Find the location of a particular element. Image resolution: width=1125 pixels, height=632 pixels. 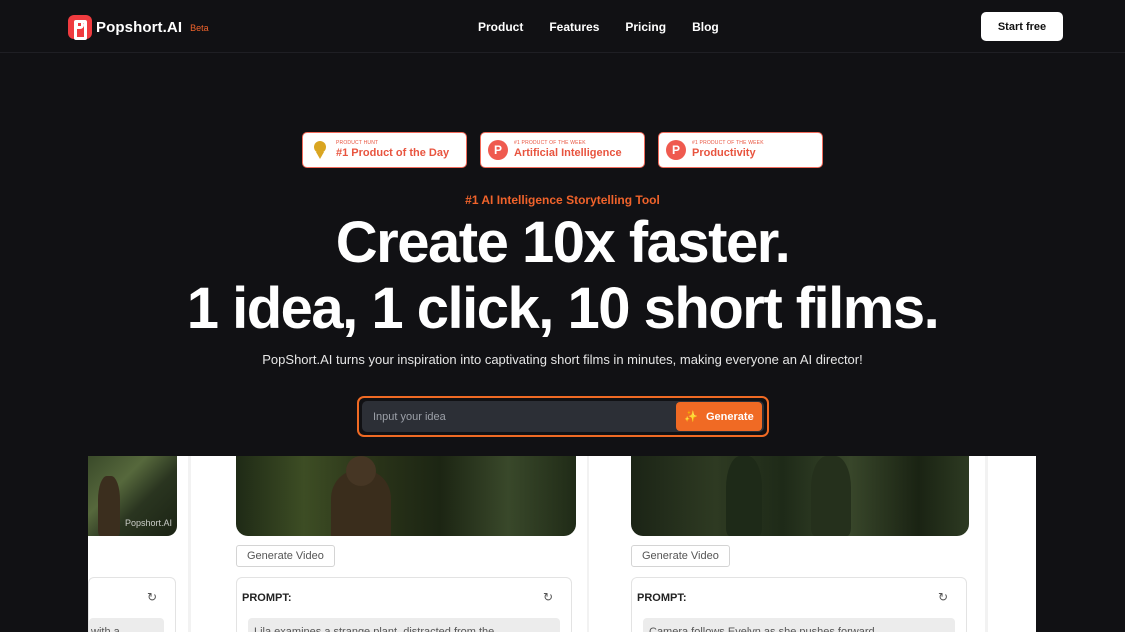

nav-links: Product Features Pricing Blog is located at coordinates (611, 27).